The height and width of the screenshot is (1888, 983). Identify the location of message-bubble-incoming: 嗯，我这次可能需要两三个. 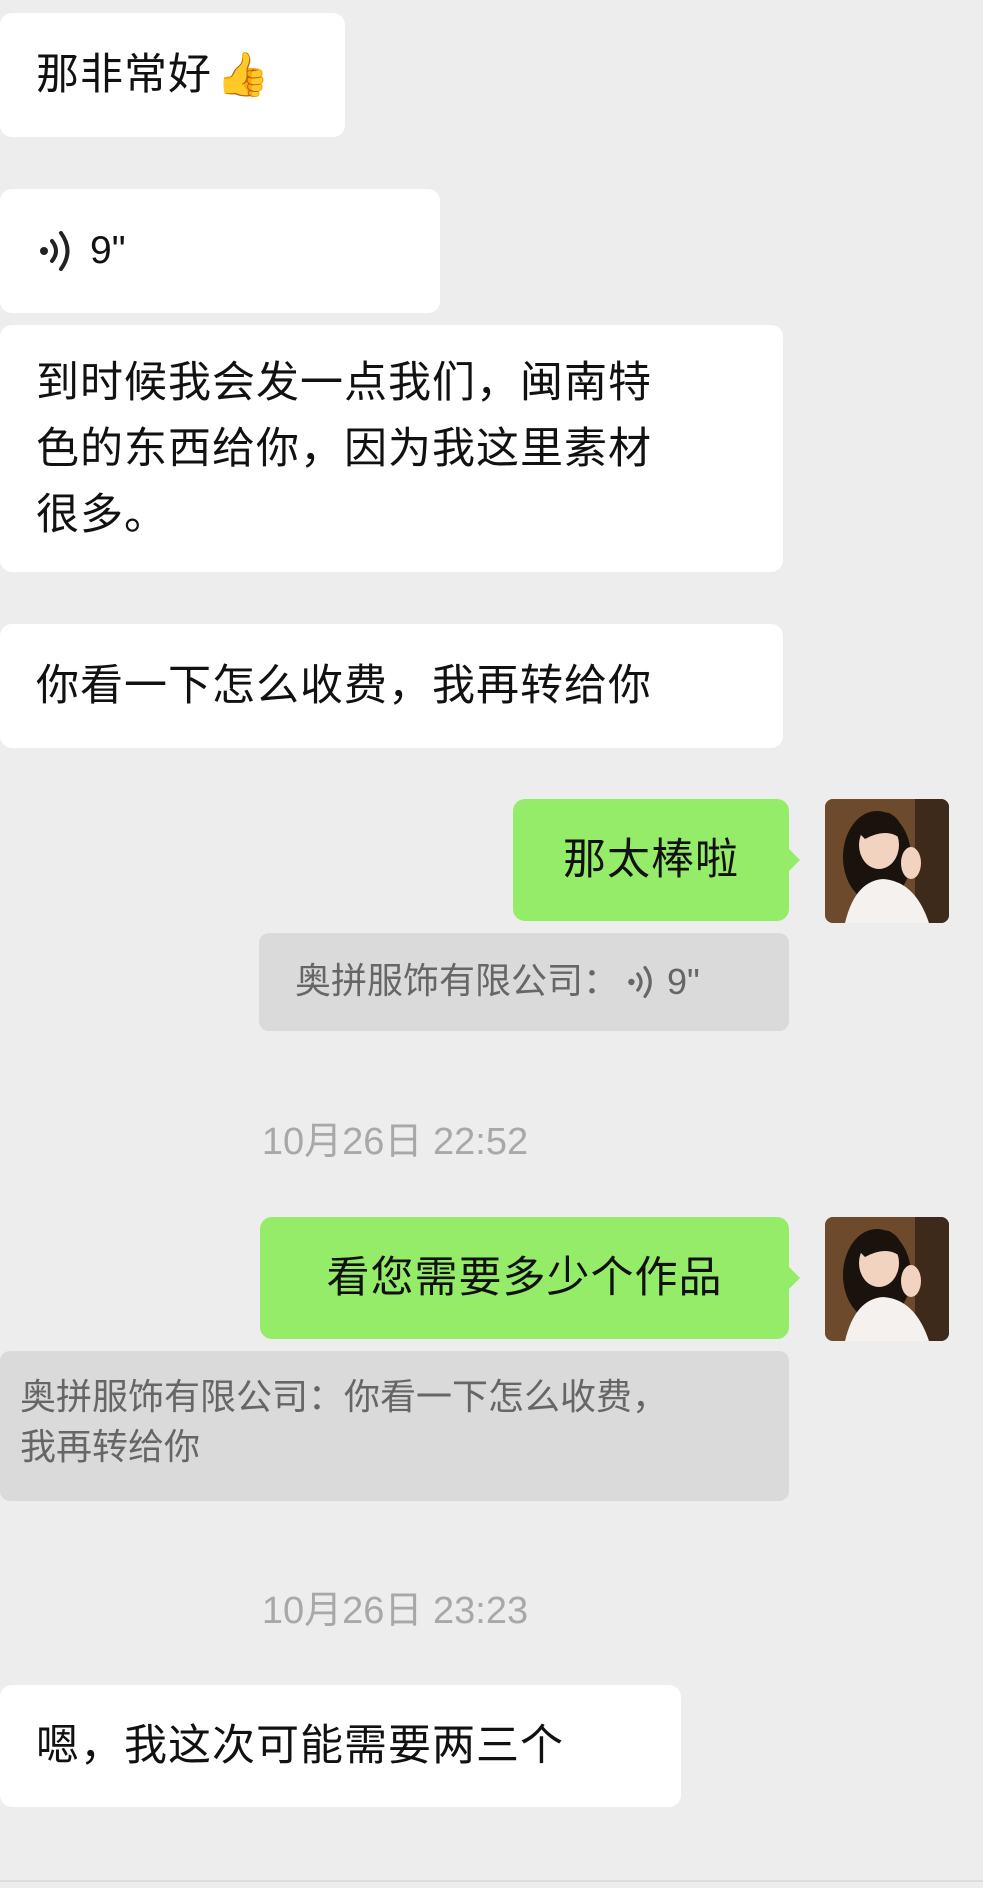
(340, 1746).